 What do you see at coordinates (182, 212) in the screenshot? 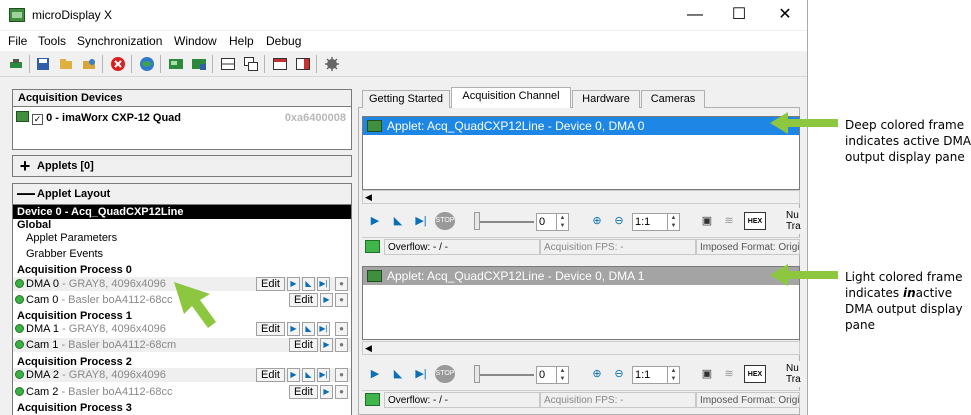
I see `device-tree-row: Device 0 - Acq_QuadCXP12Line` at bounding box center [182, 212].